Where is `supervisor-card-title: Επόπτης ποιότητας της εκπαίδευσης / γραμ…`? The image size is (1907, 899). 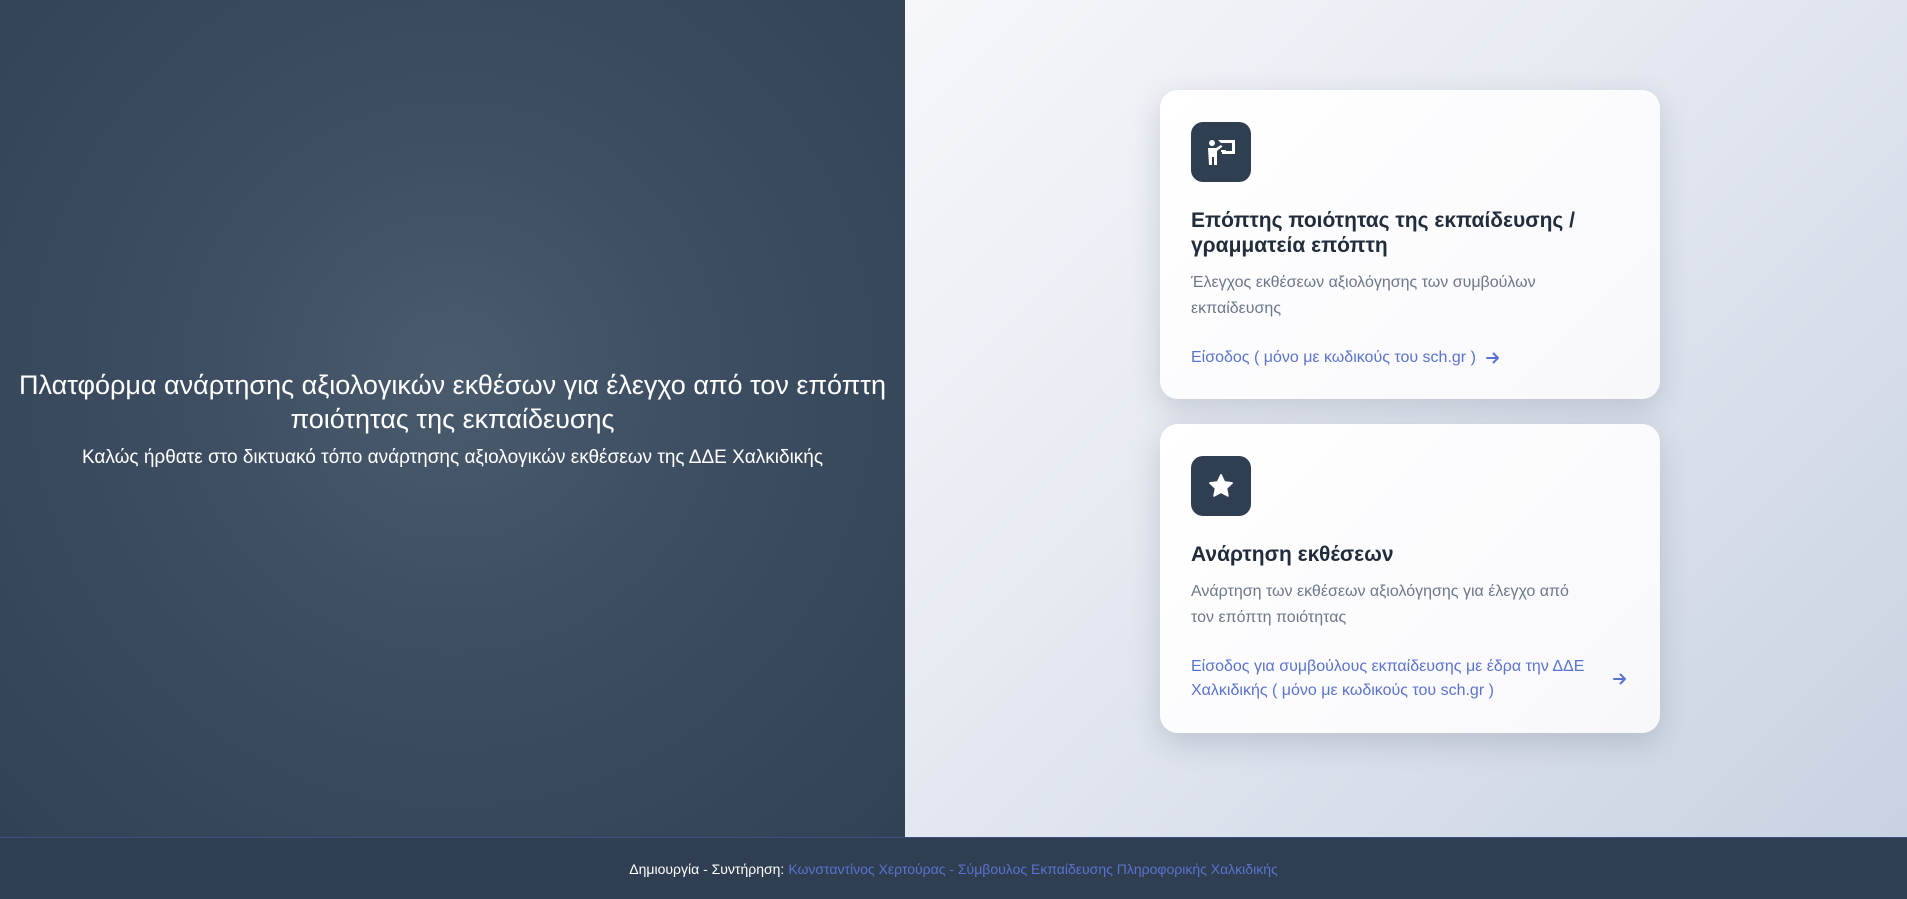
supervisor-card-title: Επόπτης ποιότητας της εκπαίδευσης / γραμ… is located at coordinates (1383, 233).